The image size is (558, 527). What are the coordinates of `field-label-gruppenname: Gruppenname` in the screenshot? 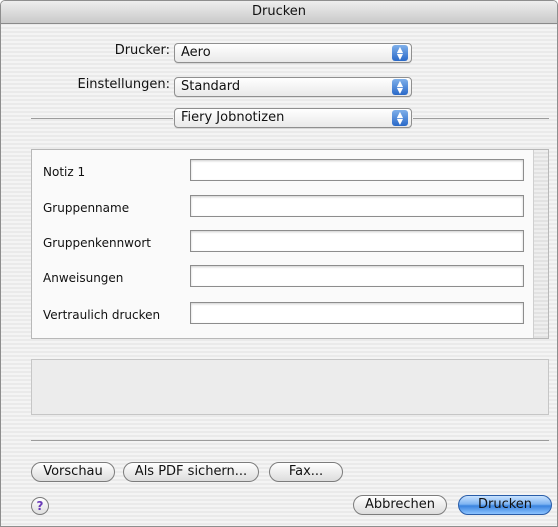 It's located at (86, 208).